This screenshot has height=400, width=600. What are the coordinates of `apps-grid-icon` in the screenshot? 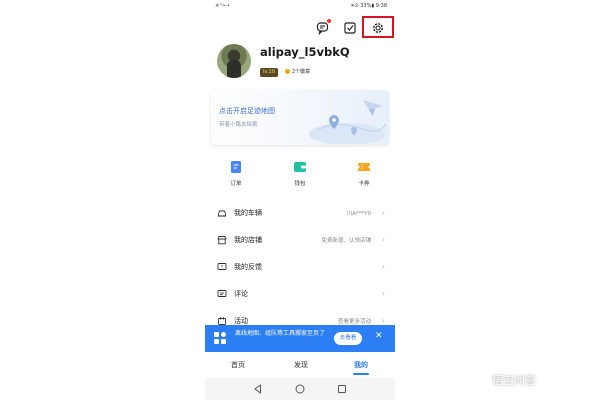 It's located at (220, 338).